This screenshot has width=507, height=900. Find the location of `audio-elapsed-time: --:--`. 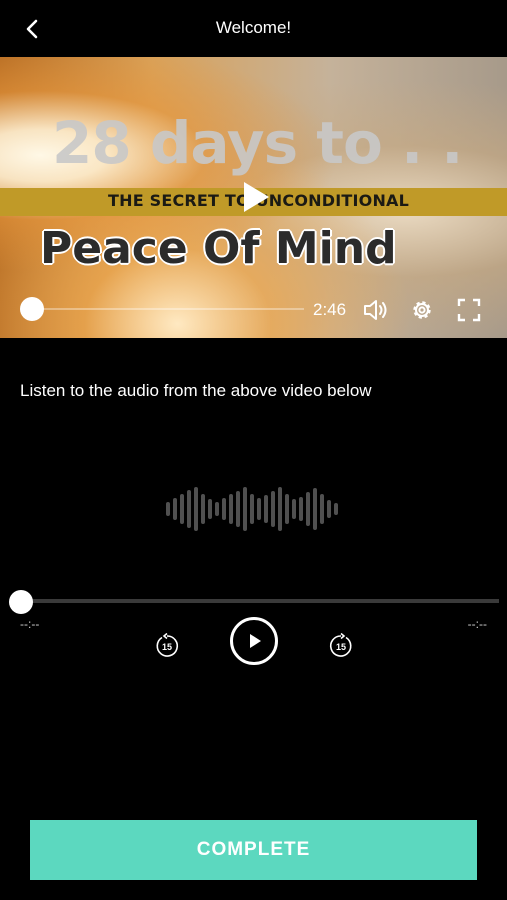

audio-elapsed-time: --:-- is located at coordinates (30, 624).